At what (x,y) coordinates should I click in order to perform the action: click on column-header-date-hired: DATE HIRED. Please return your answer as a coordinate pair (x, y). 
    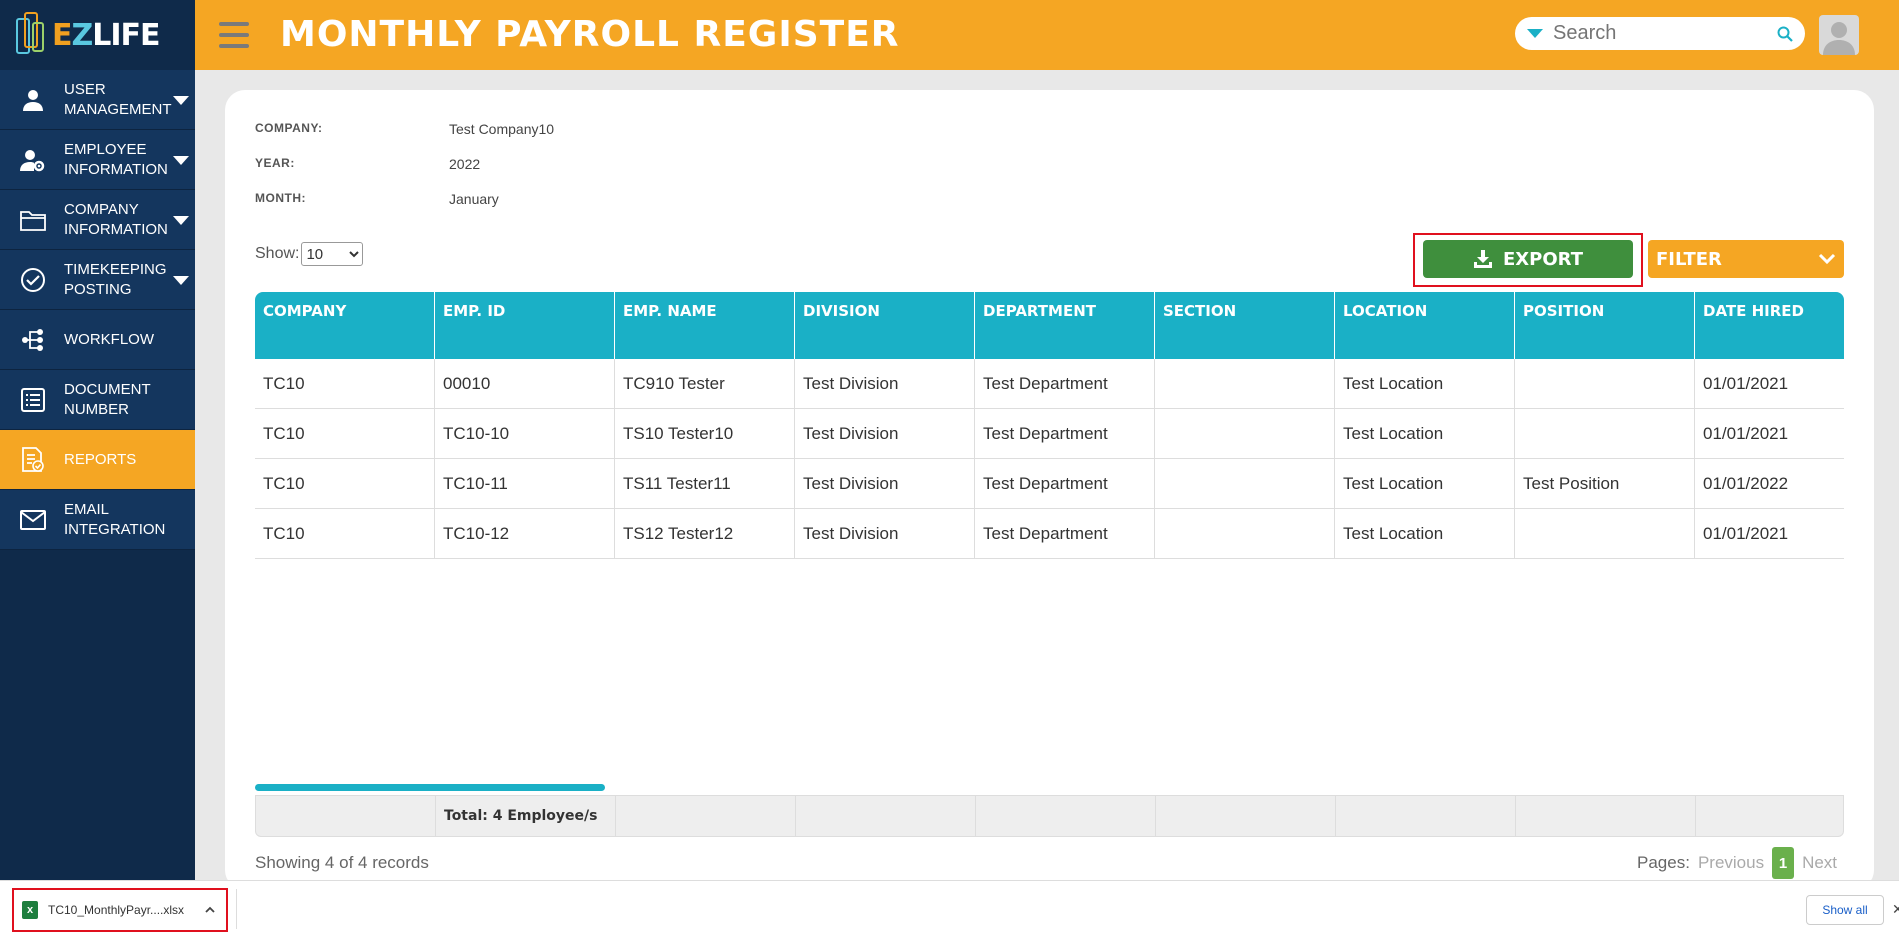
    Looking at the image, I should click on (1769, 325).